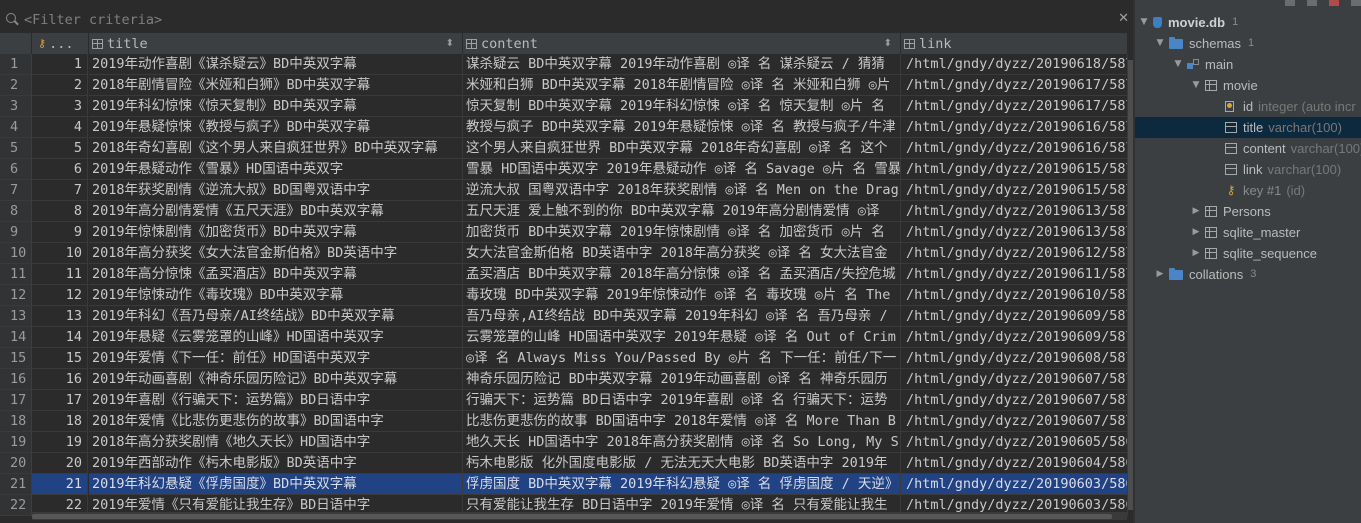  Describe the element at coordinates (1248, 127) in the screenshot. I see `tree-node-column-title: title varchar(100)` at that location.